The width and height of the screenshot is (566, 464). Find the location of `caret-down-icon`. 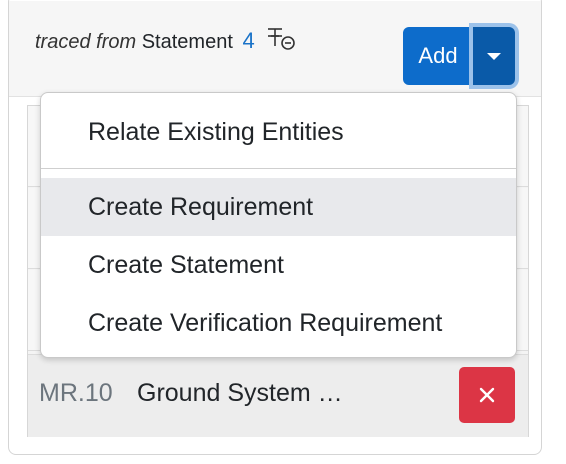

caret-down-icon is located at coordinates (494, 56).